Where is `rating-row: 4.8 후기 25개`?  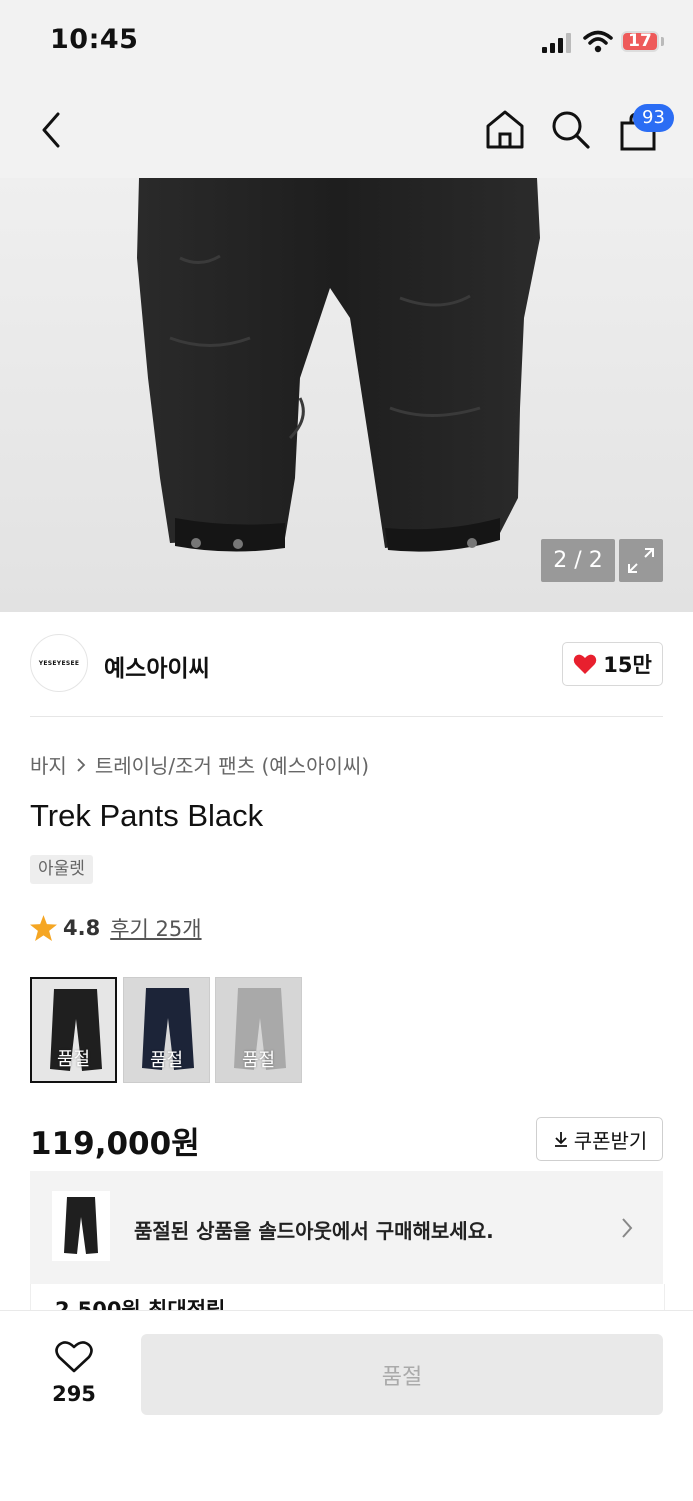 rating-row: 4.8 후기 25개 is located at coordinates (116, 928).